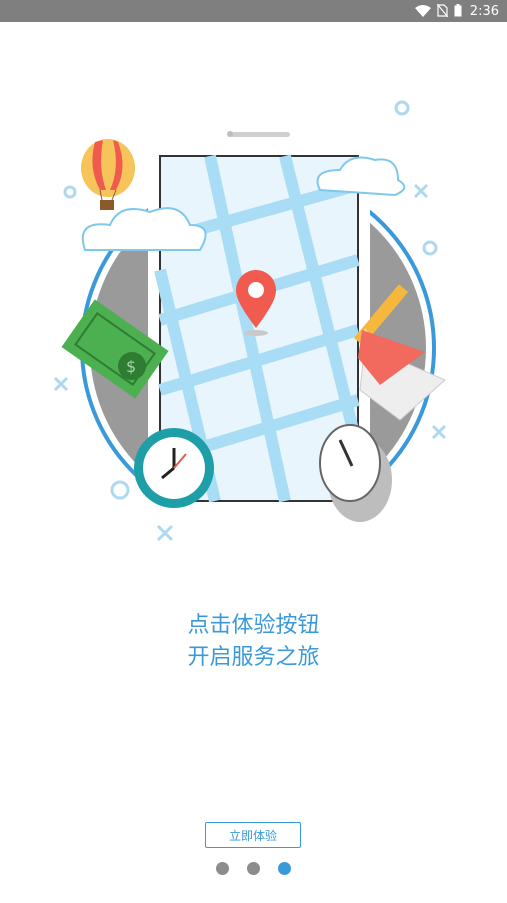 The height and width of the screenshot is (903, 507). Describe the element at coordinates (108, 174) in the screenshot. I see `hot-air-balloon-icon` at that location.